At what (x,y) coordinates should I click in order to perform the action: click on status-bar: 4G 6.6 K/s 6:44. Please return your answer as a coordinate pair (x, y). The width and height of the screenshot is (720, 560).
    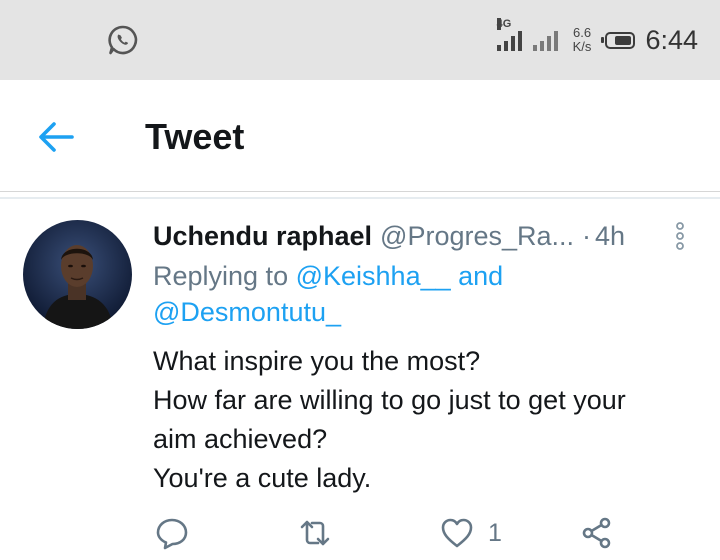
    Looking at the image, I should click on (360, 40).